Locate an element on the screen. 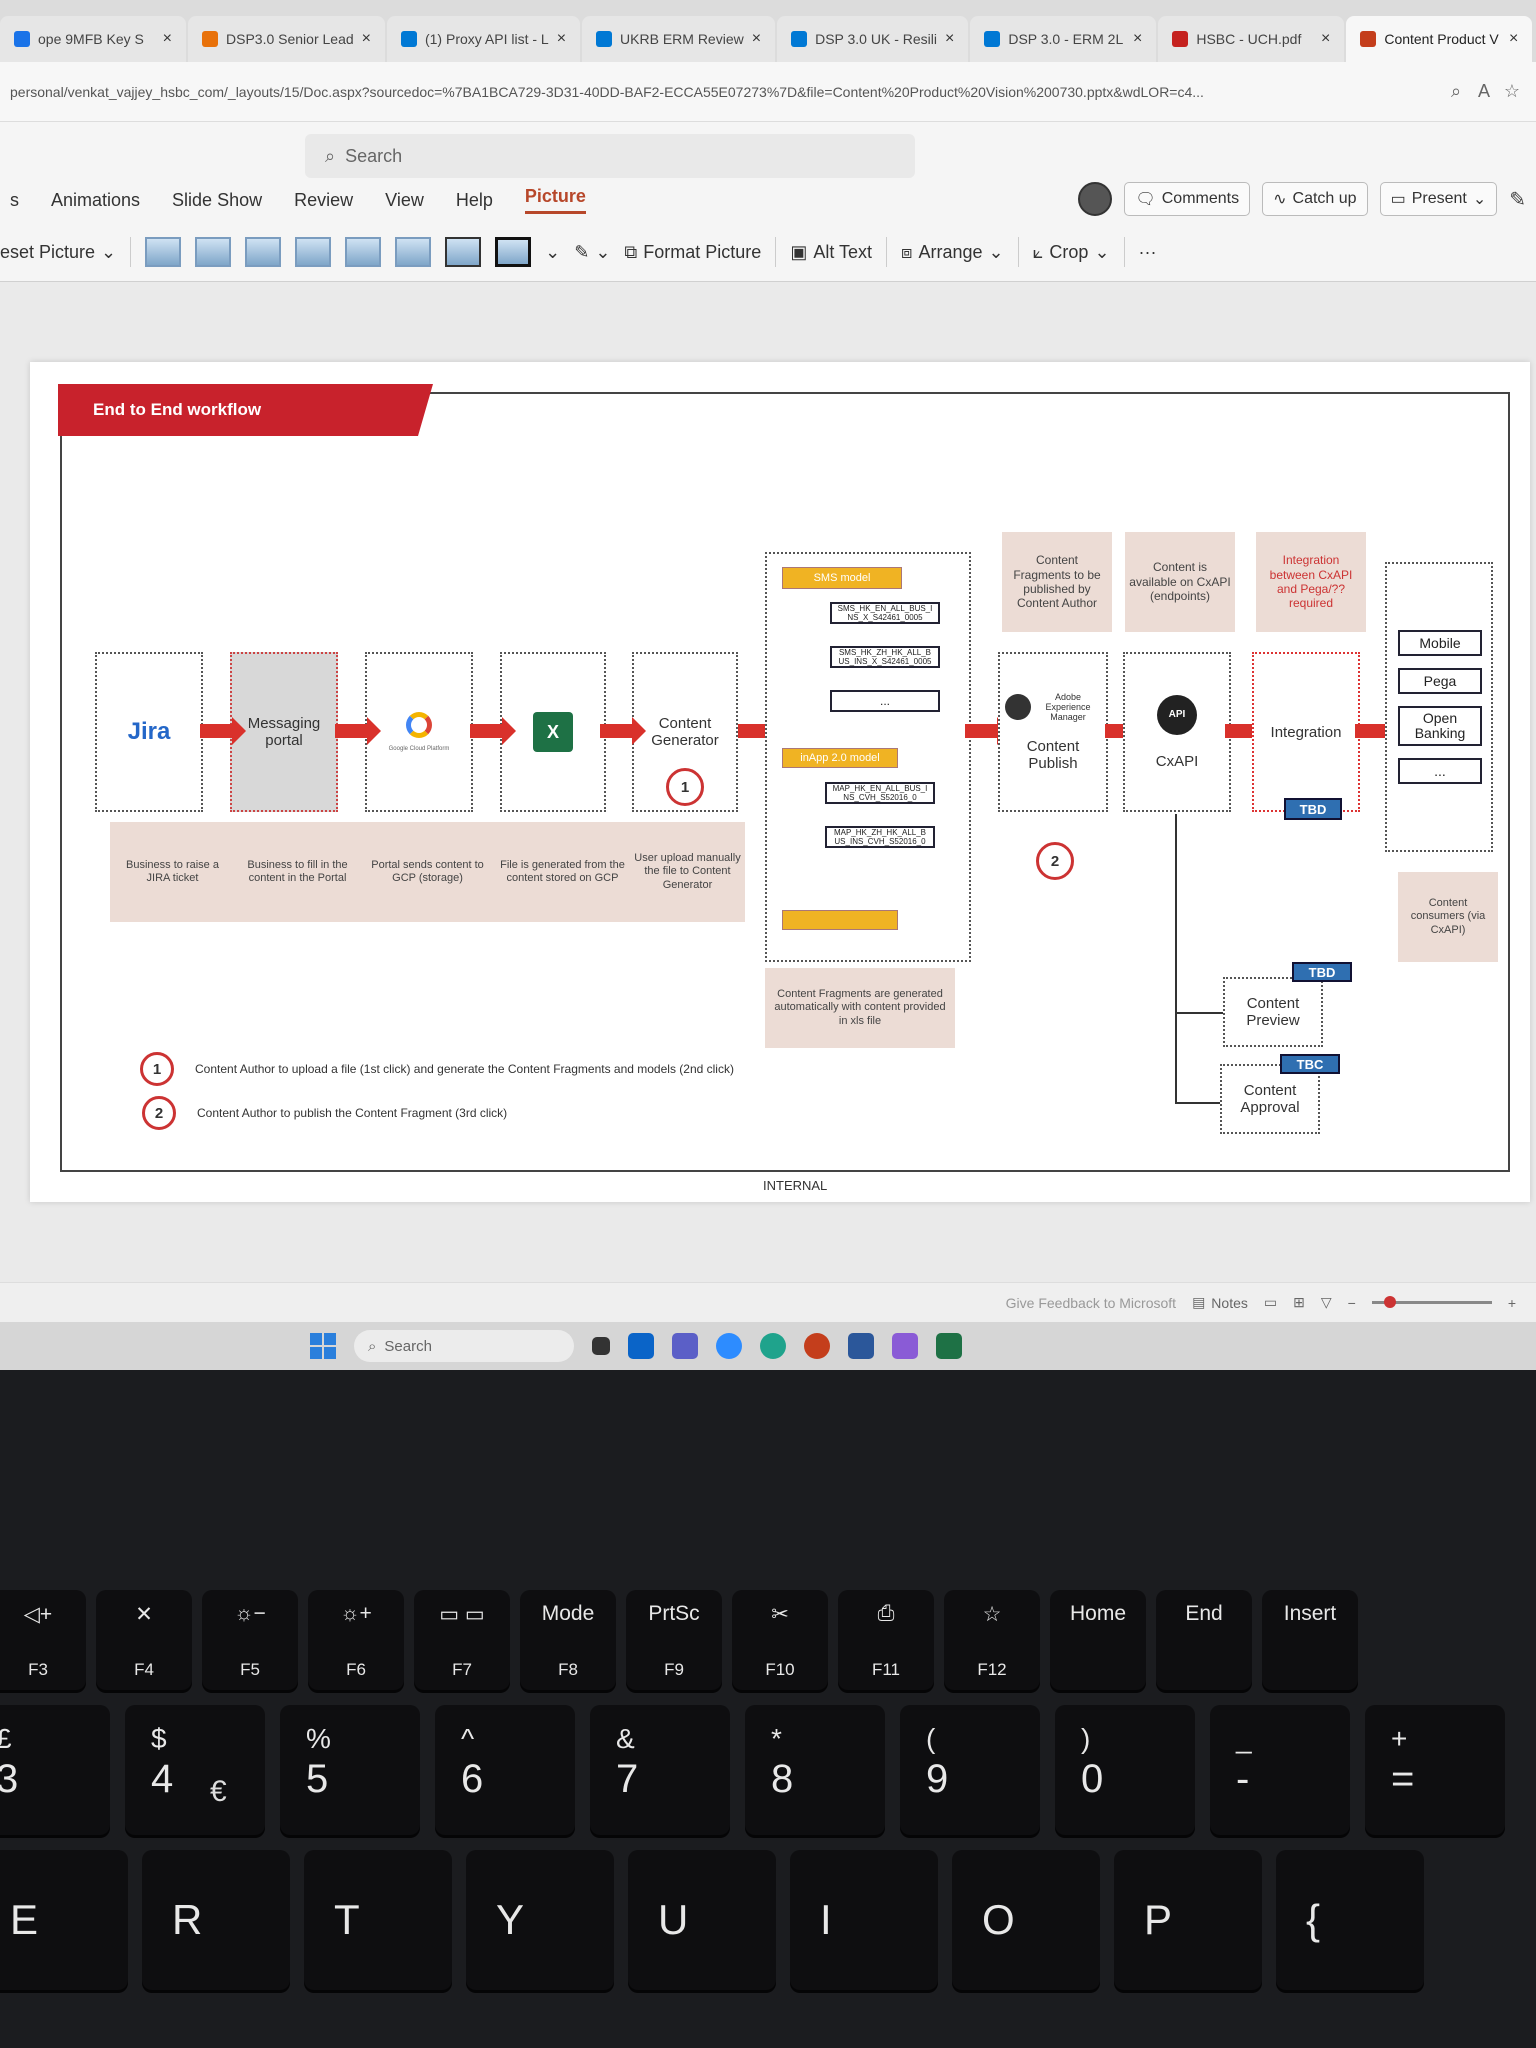 The height and width of the screenshot is (2048, 1536). function-key: ☆ F12 is located at coordinates (992, 1640).